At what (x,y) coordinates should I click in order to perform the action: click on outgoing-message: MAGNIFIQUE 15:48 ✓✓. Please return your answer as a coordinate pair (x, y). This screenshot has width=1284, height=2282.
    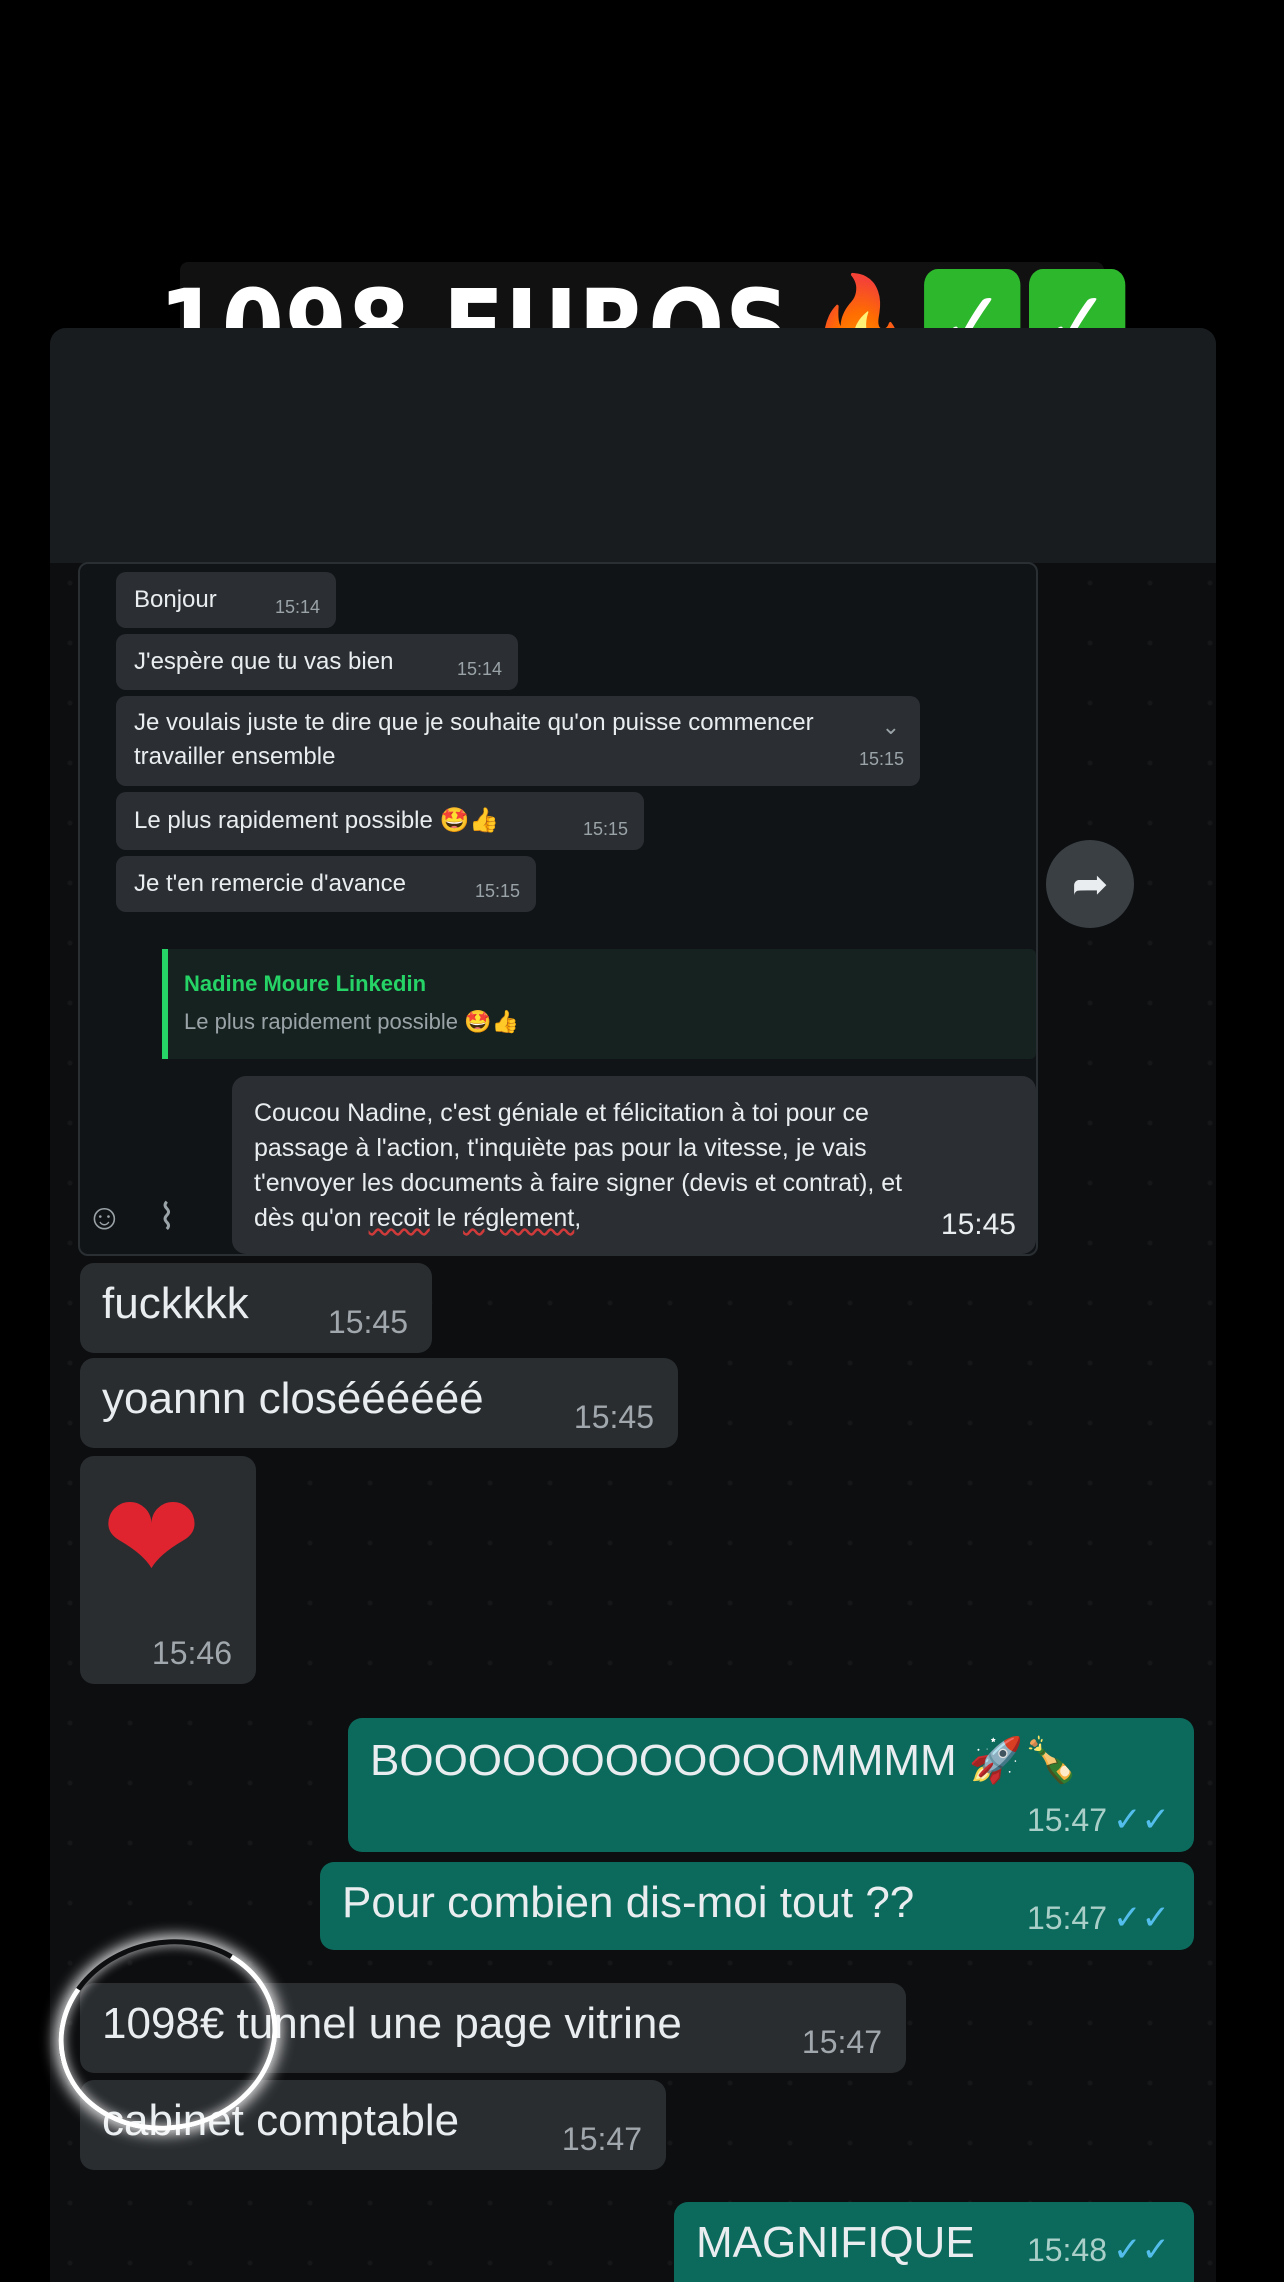
    Looking at the image, I should click on (934, 2242).